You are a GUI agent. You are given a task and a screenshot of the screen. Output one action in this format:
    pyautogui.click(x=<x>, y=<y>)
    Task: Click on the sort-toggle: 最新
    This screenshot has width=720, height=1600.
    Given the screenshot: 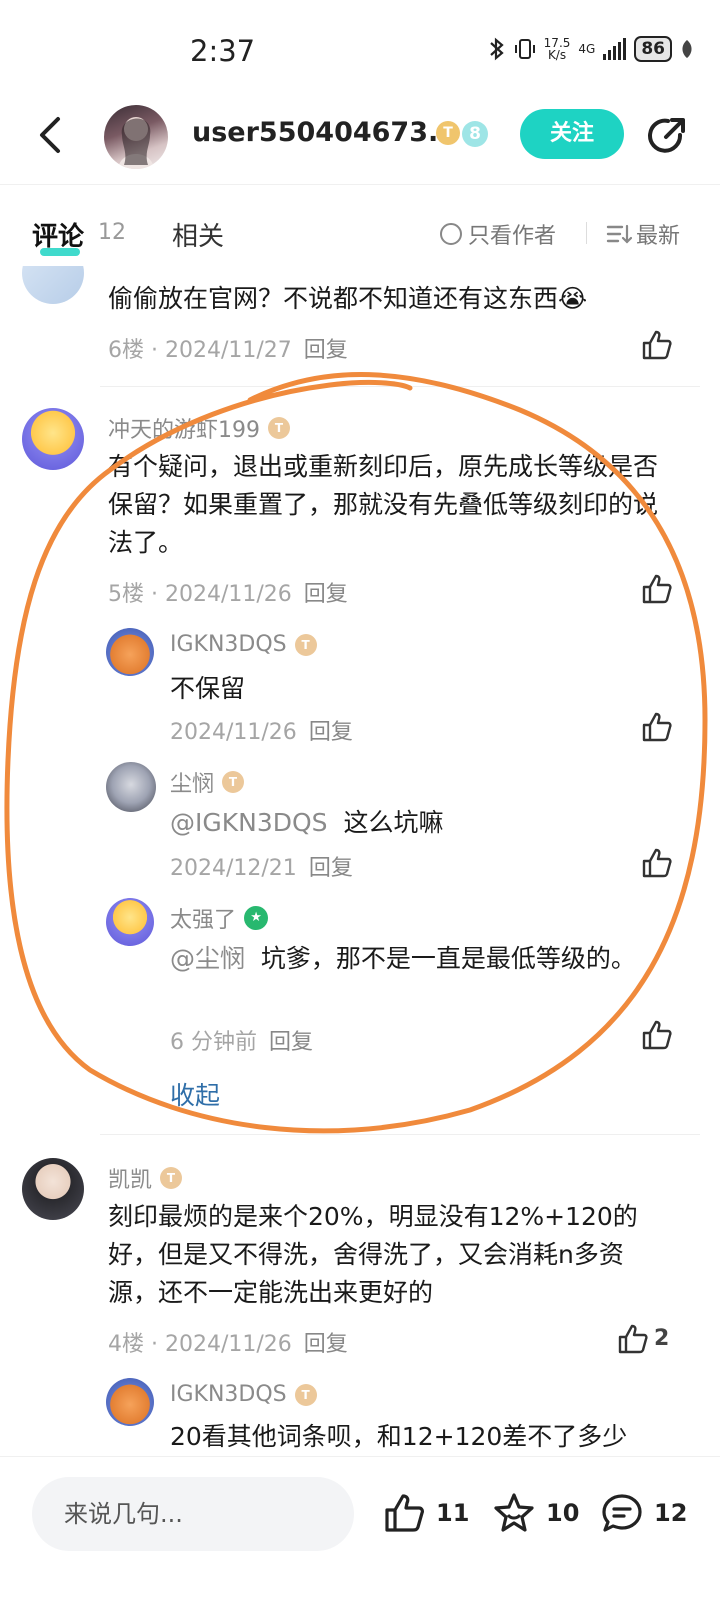 What is the action you would take?
    pyautogui.click(x=643, y=234)
    